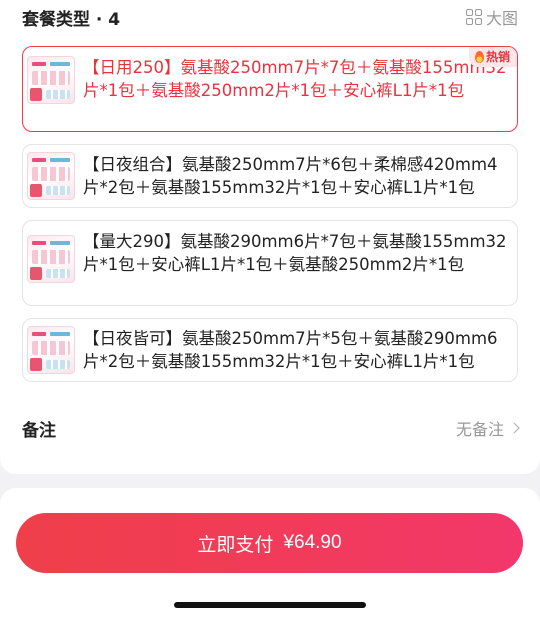 Image resolution: width=540 pixels, height=620 pixels. I want to click on big-image-label: 大图, so click(501, 18).